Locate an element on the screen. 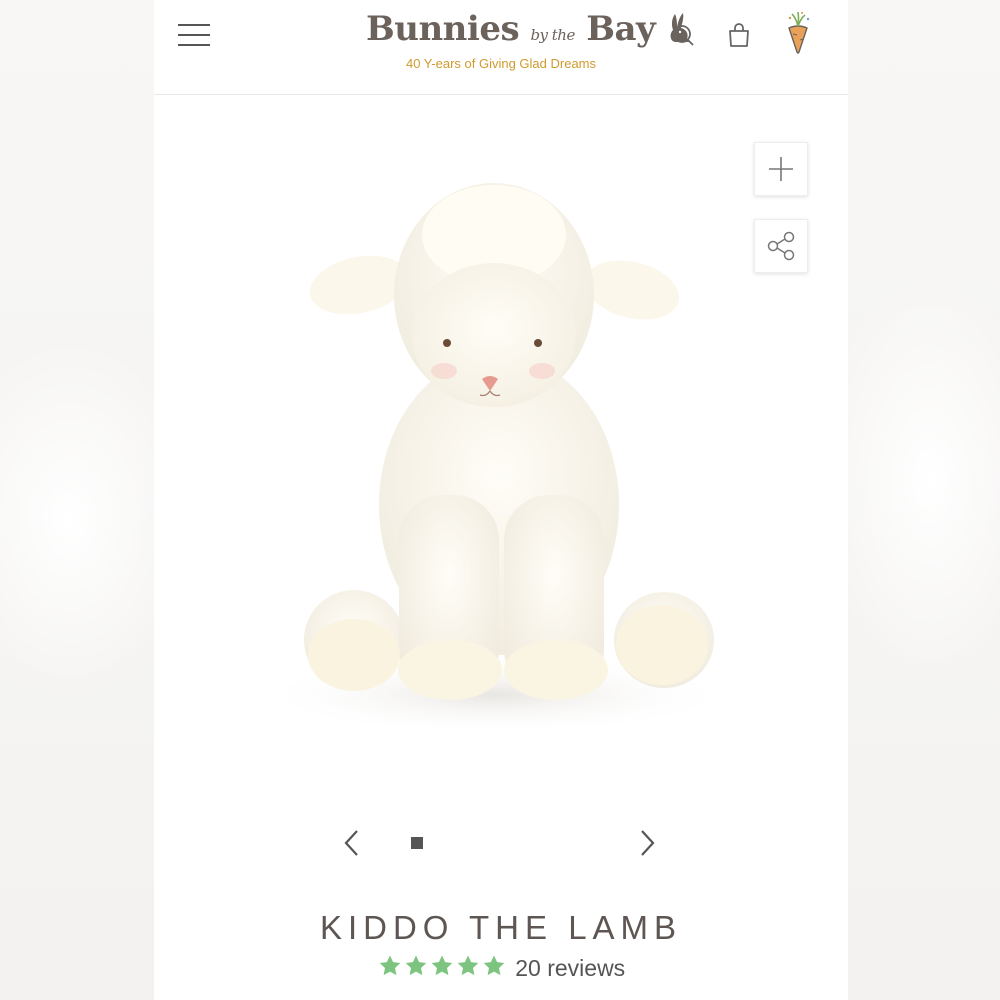  carrot-icon is located at coordinates (797, 33).